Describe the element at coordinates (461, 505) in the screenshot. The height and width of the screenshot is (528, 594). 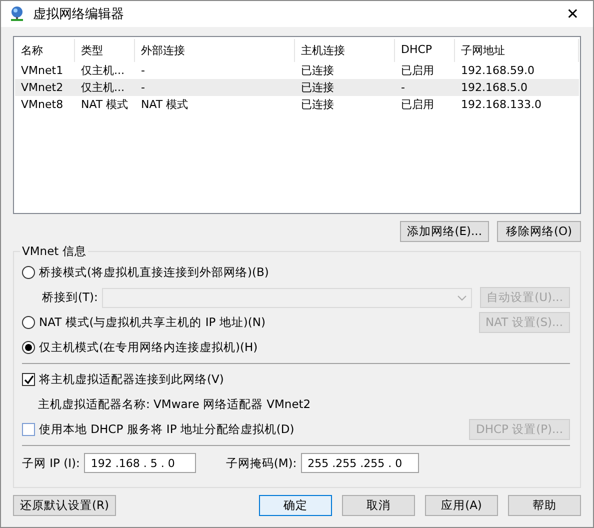
I see `dialog-button: 应用(A)` at that location.